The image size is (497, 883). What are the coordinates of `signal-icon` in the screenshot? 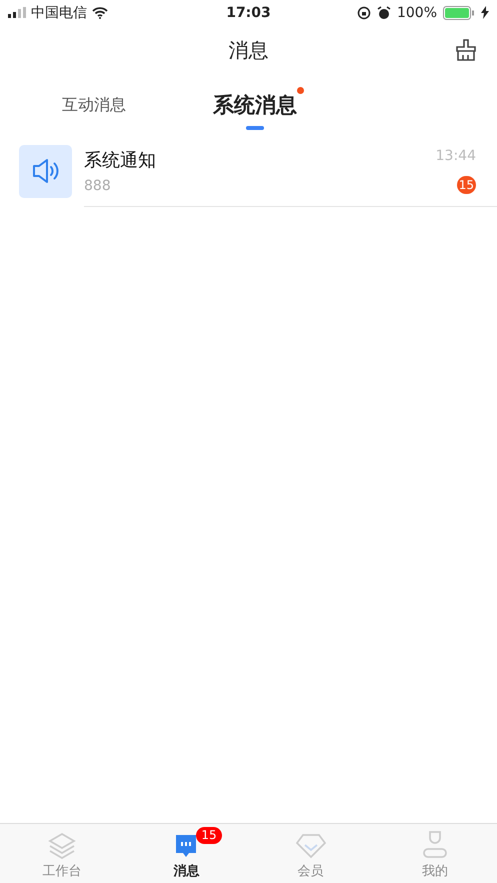 It's located at (17, 12).